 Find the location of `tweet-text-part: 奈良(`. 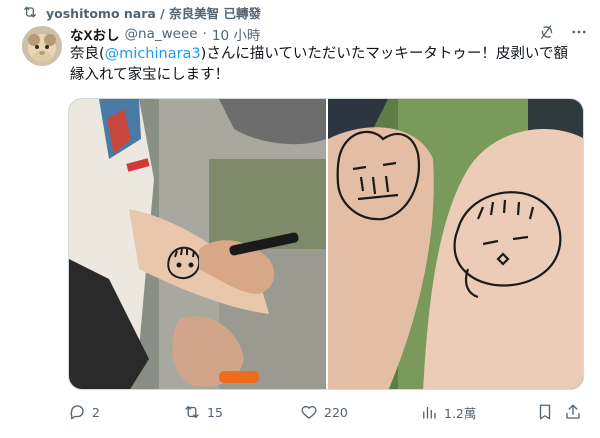

tweet-text-part: 奈良( is located at coordinates (87, 54).